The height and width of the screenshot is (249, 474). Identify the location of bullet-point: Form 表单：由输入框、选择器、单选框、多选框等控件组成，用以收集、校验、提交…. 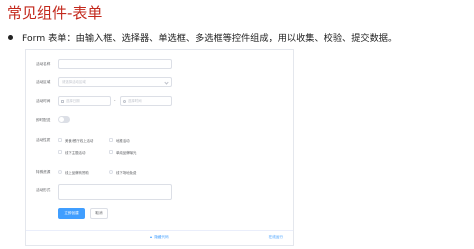
(202, 37).